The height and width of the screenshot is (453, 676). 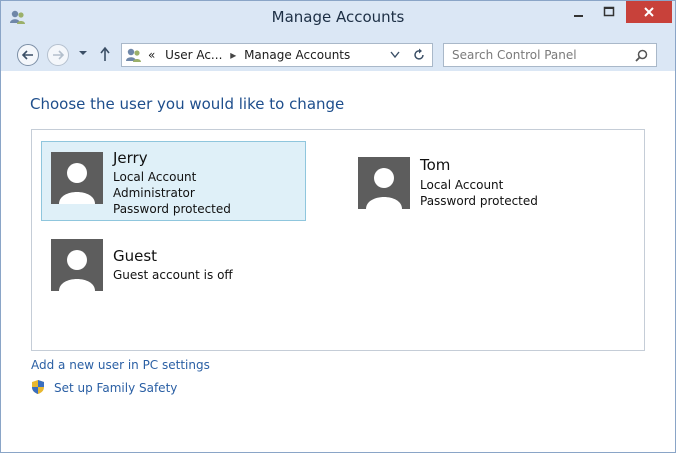 I want to click on maximize-icon, so click(x=609, y=11).